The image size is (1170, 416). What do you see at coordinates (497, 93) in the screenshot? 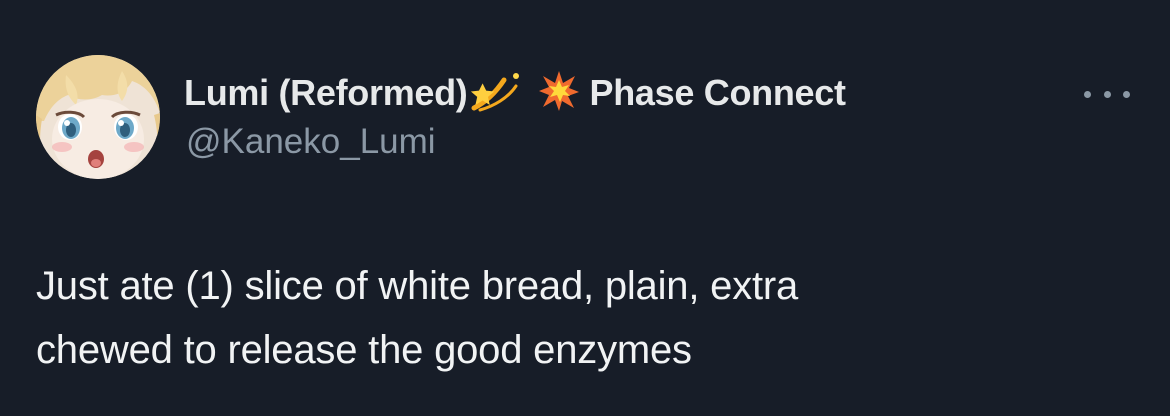
I see `dizzy-comet-icon` at bounding box center [497, 93].